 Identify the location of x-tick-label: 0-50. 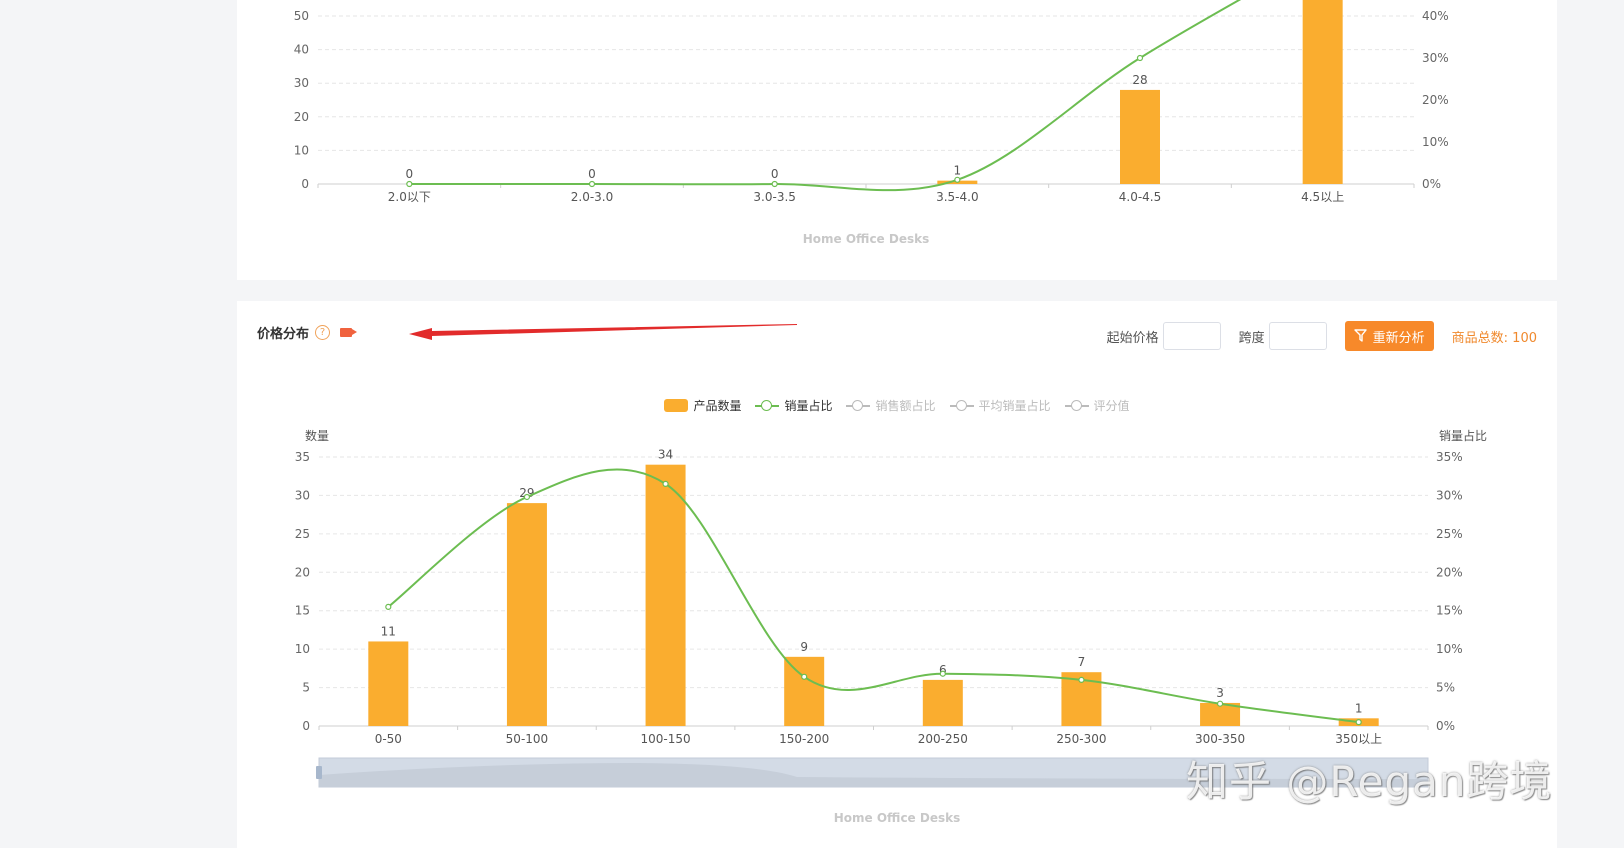
(388, 739).